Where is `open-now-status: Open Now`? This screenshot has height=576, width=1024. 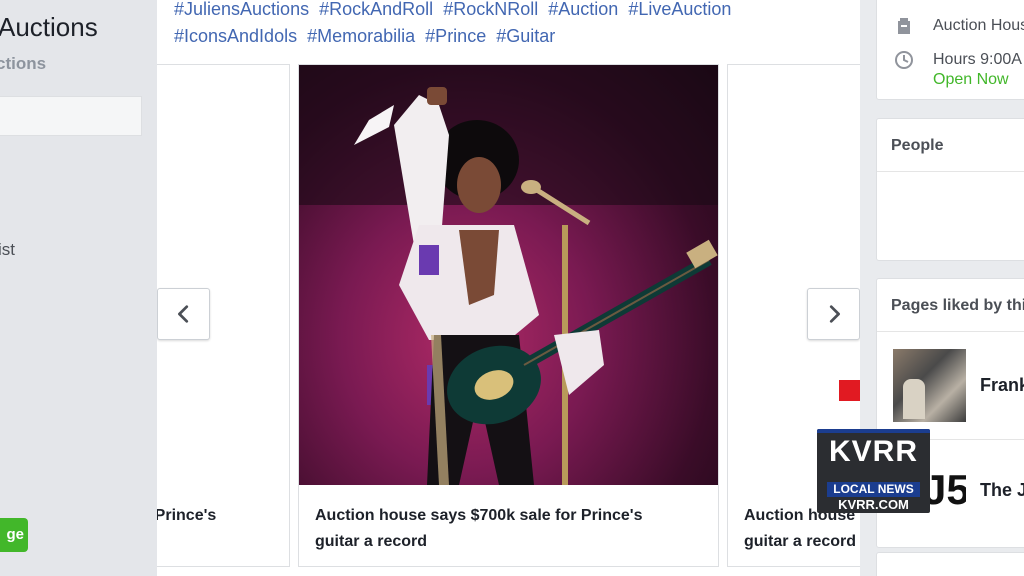 open-now-status: Open Now is located at coordinates (971, 79).